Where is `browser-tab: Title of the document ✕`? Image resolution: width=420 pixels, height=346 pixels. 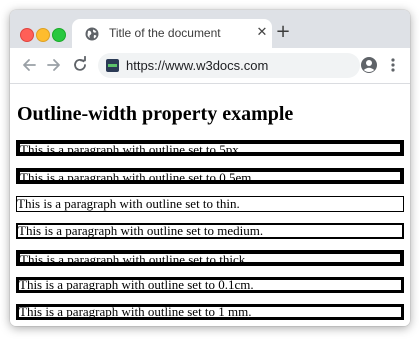
browser-tab: Title of the document ✕ is located at coordinates (172, 33).